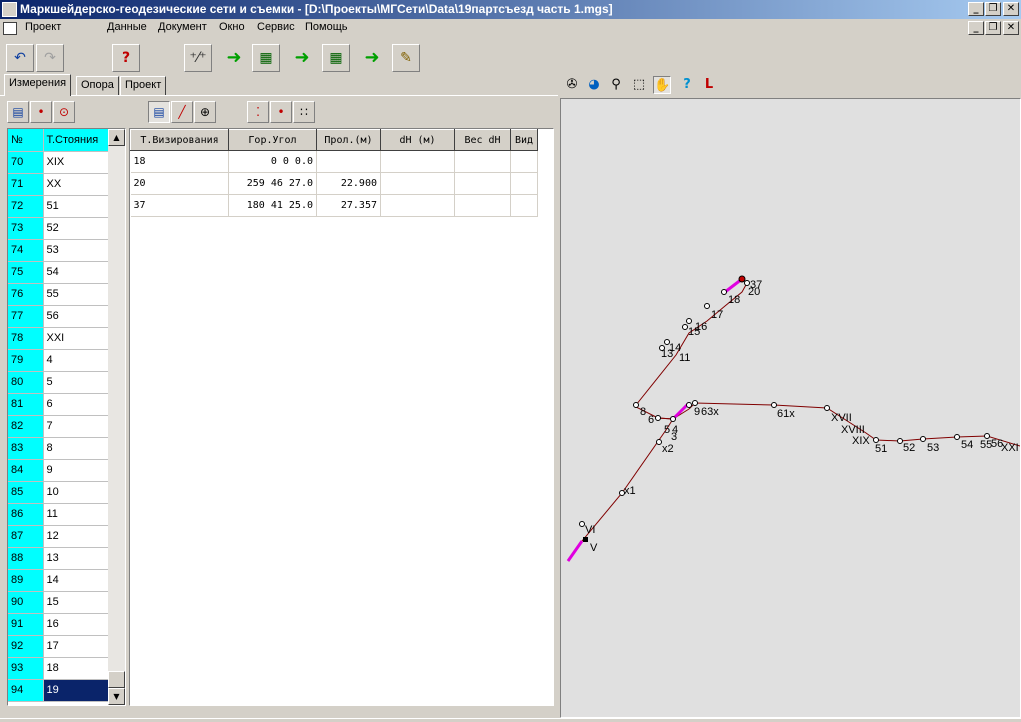  Describe the element at coordinates (1011, 28) in the screenshot. I see `doc-close-button: ✕` at that location.